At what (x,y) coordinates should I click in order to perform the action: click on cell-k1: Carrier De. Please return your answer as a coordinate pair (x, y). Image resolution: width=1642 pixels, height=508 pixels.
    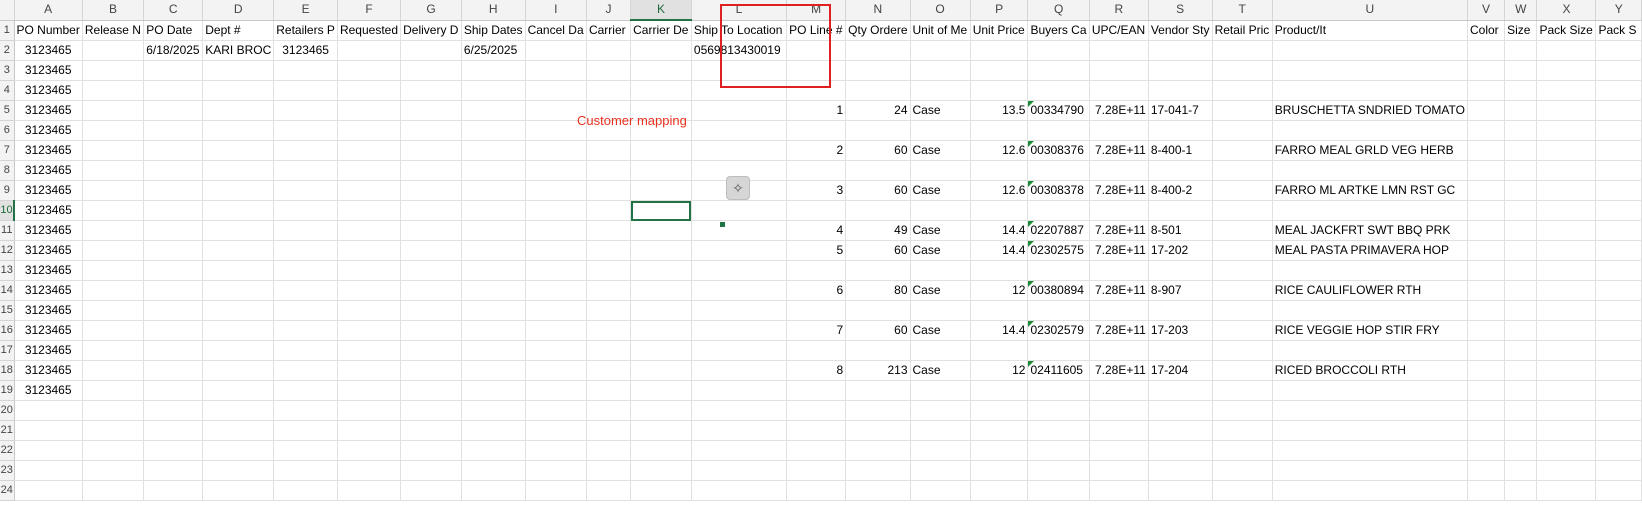
    Looking at the image, I should click on (661, 30).